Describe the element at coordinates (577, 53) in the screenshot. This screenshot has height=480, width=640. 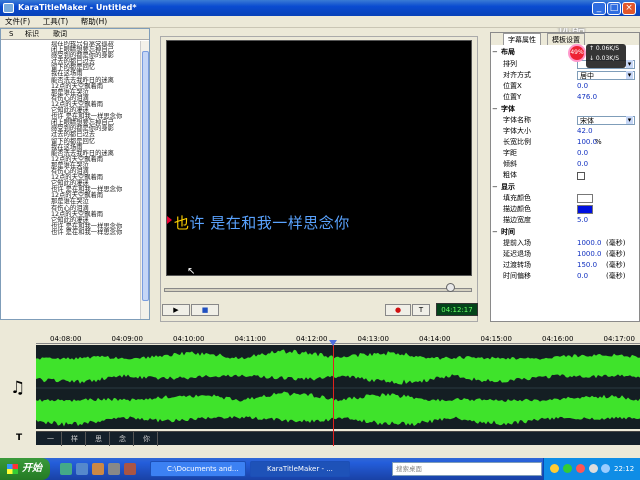
I see `network-speed-badge: 49%` at that location.